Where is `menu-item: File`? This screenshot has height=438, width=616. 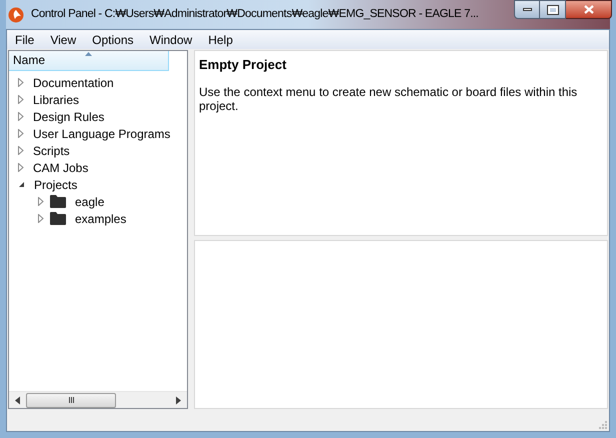 menu-item: File is located at coordinates (24, 39).